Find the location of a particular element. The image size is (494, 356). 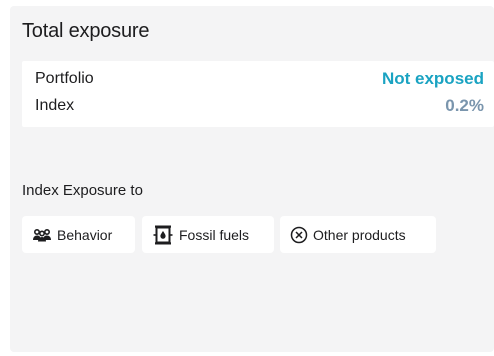

people-group-icon is located at coordinates (42, 235).